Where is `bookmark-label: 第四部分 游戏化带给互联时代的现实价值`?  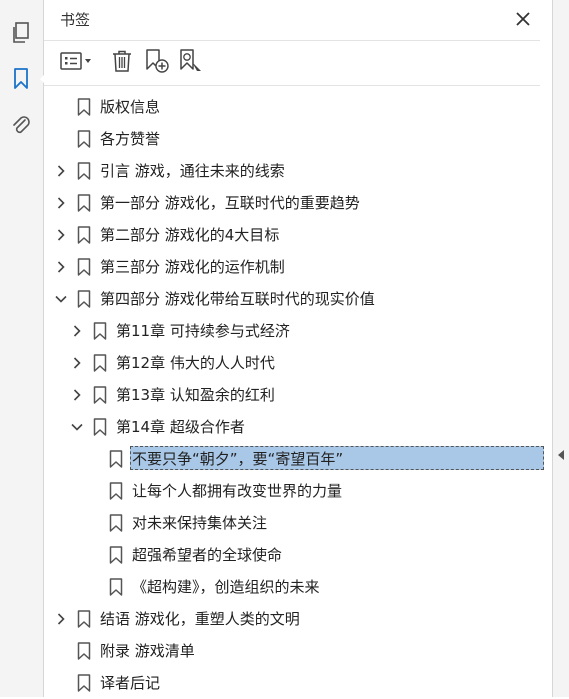
bookmark-label: 第四部分 游戏化带给互联时代的现实价值 is located at coordinates (237, 299).